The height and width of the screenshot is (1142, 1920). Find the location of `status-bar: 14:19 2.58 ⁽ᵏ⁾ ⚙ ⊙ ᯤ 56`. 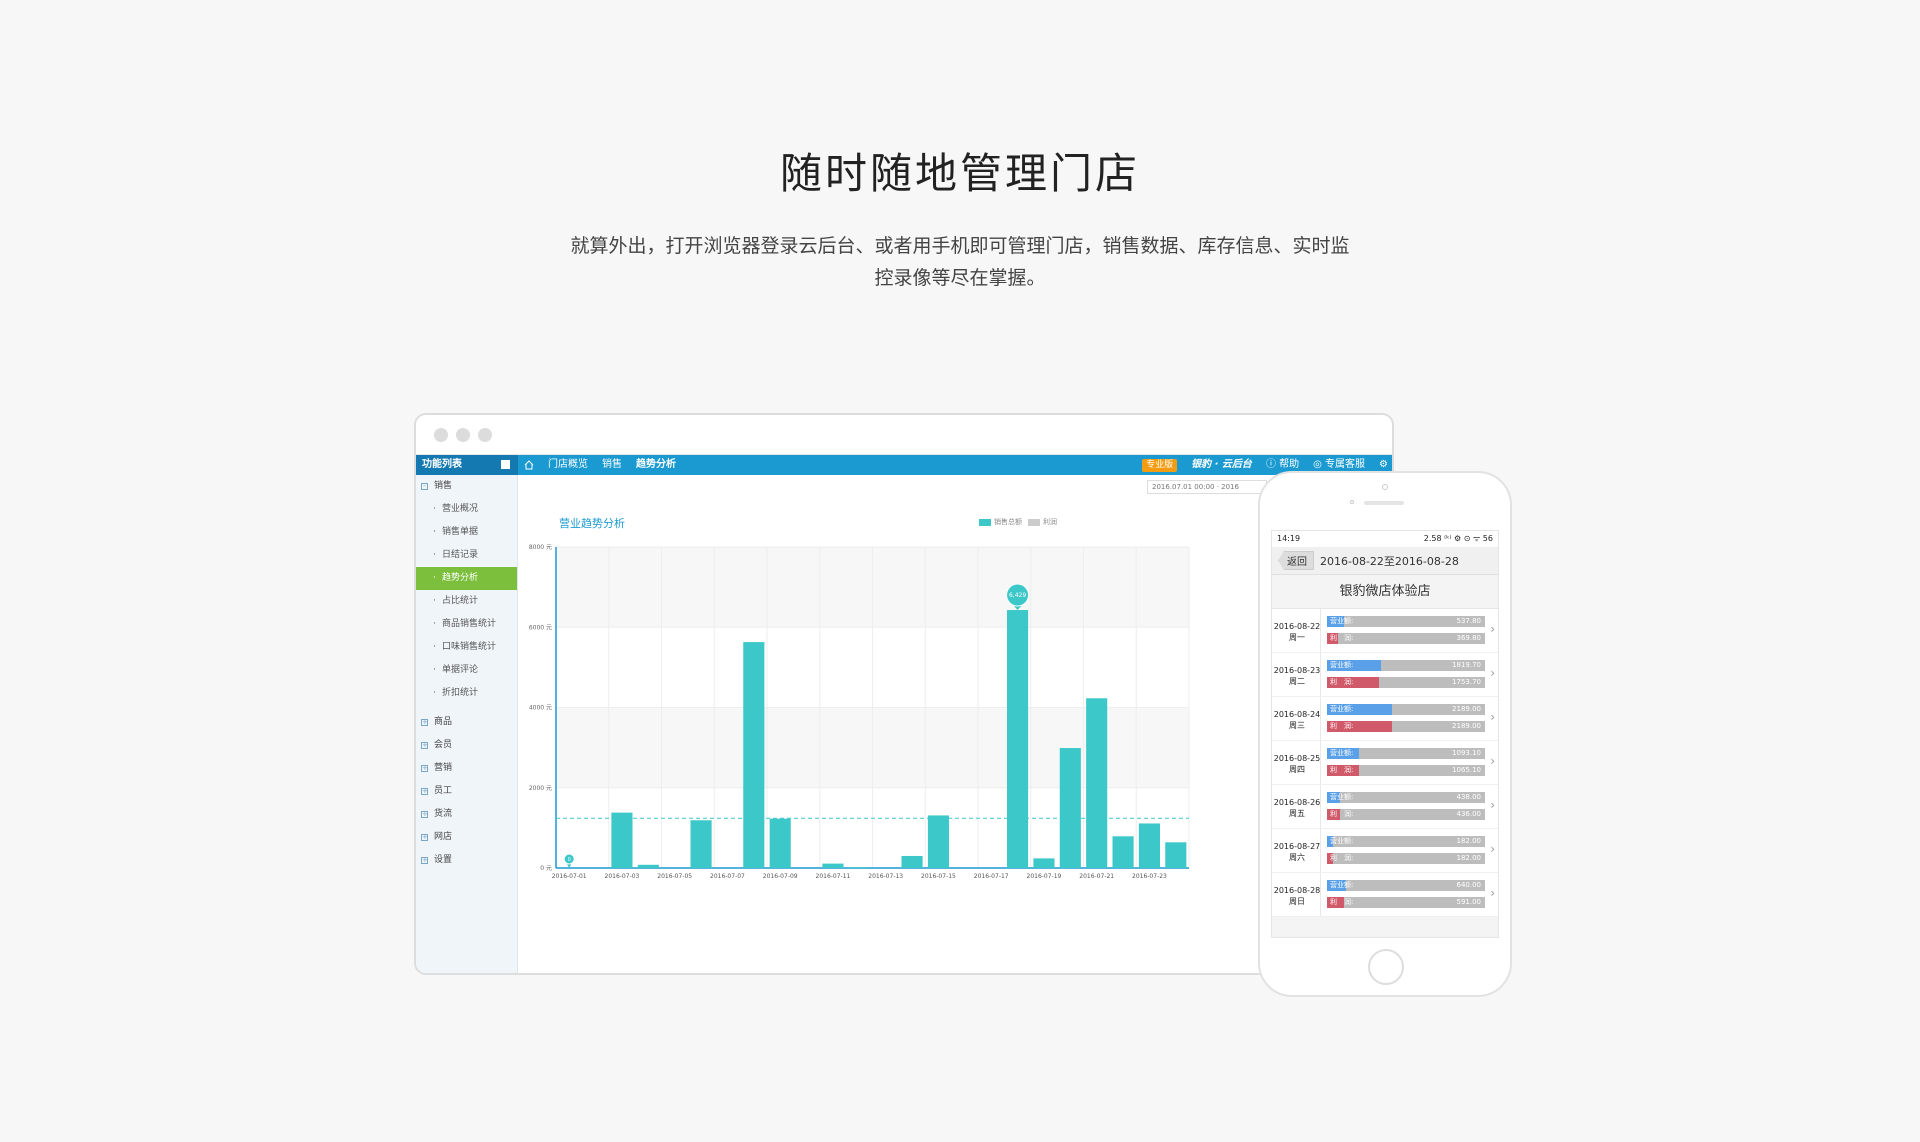

status-bar: 14:19 2.58 ⁽ᵏ⁾ ⚙ ⊙ ᯤ 56 is located at coordinates (1385, 539).